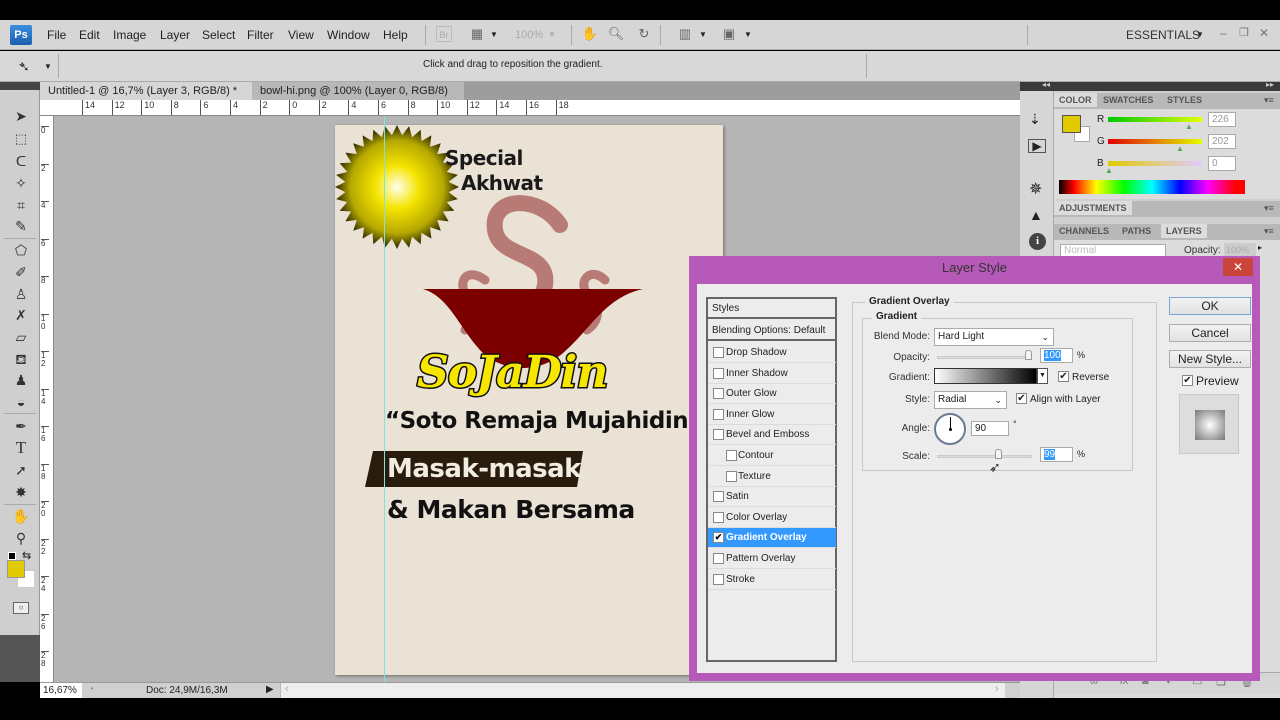 This screenshot has height=720, width=1280. What do you see at coordinates (91, 689) in the screenshot?
I see `status-info-icon: ◔` at bounding box center [91, 689].